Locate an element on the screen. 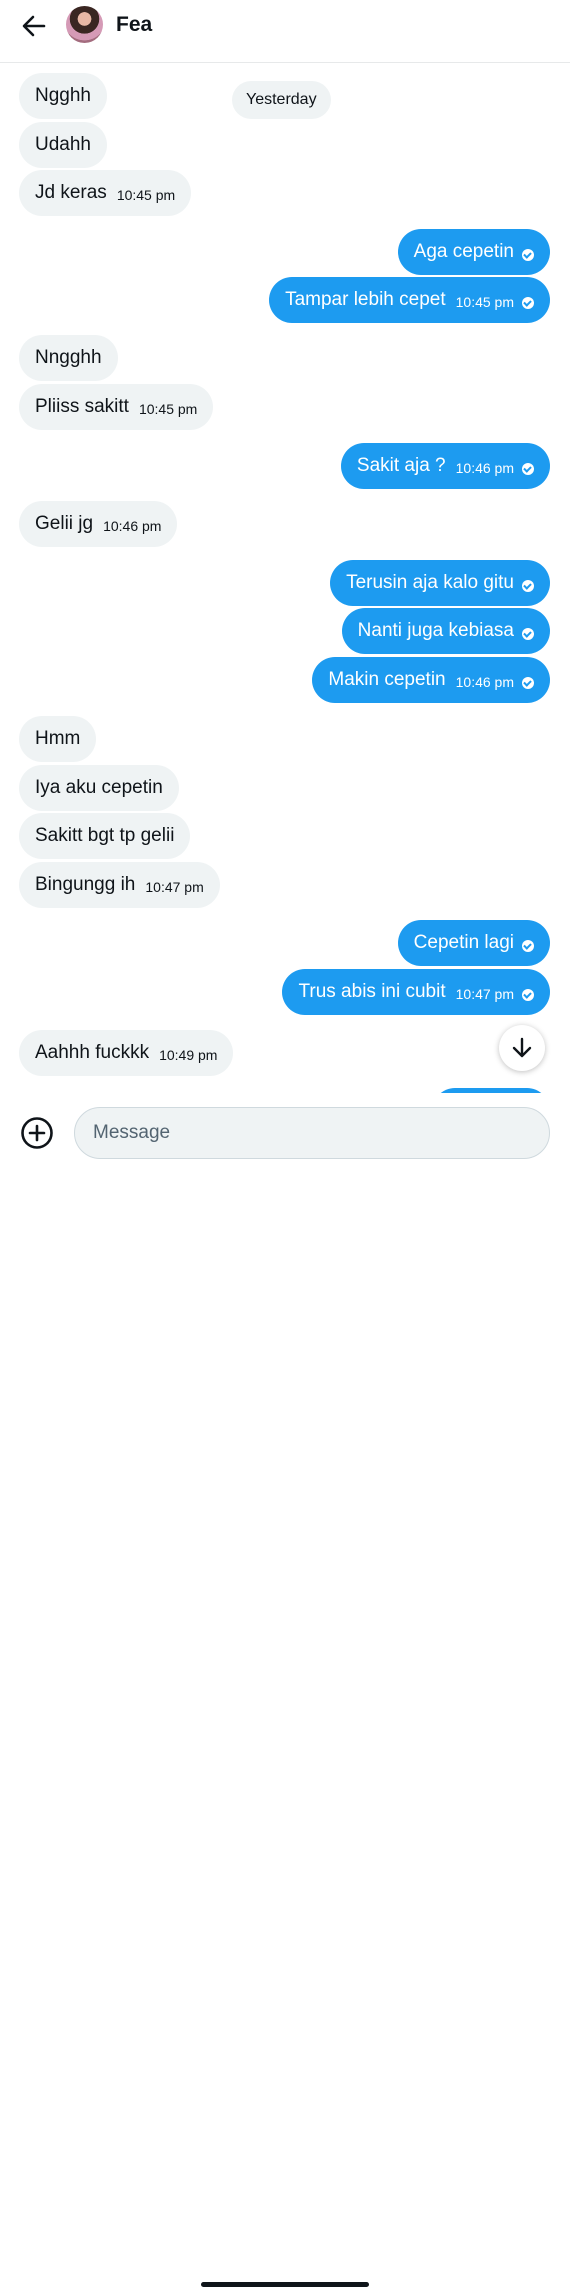 This screenshot has height=2287, width=570. arrow-left-icon is located at coordinates (34, 26).